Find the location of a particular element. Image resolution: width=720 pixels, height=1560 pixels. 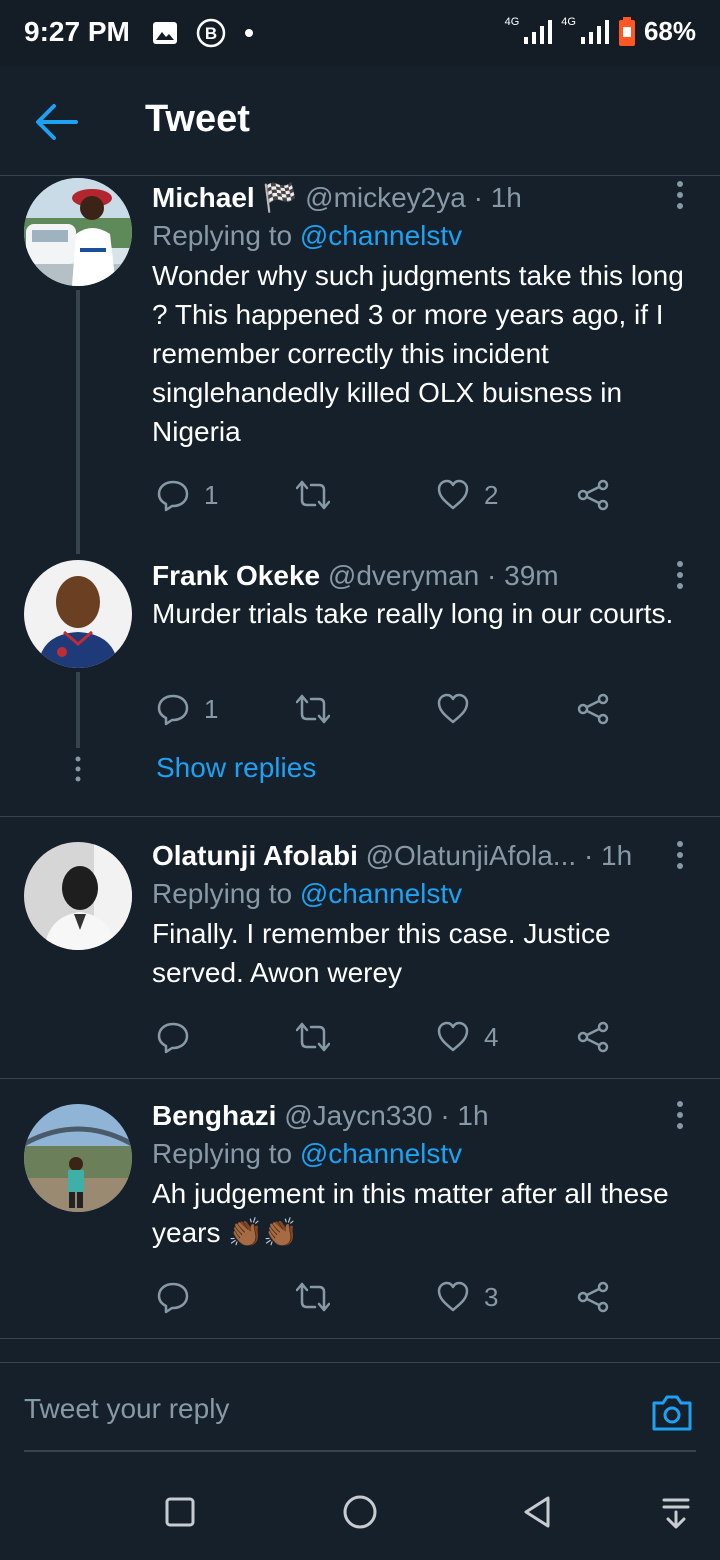

tweet-header: Olatunji Afolabi @OlatunjiAfola... · 1h is located at coordinates (422, 856).